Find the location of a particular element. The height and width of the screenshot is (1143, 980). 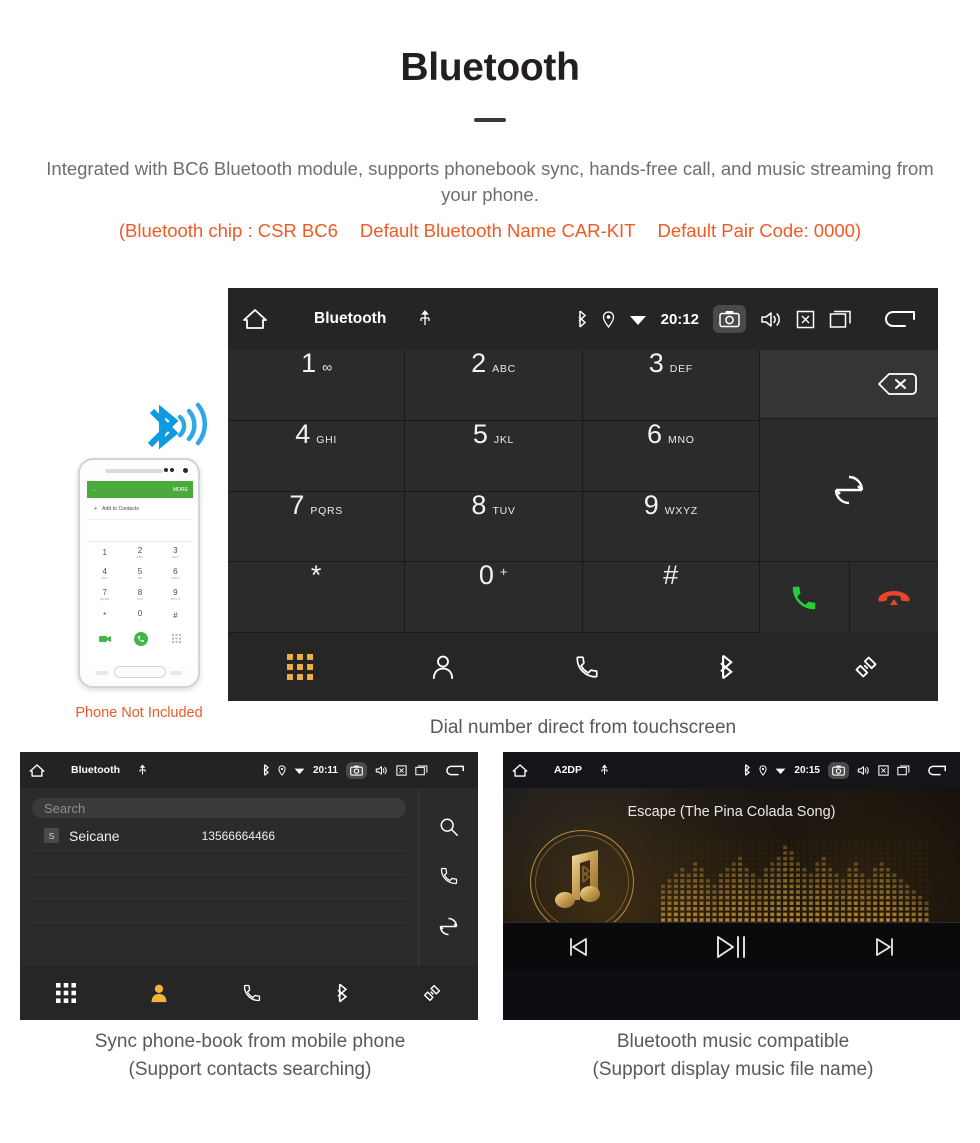

keypad-icon is located at coordinates (66, 993).